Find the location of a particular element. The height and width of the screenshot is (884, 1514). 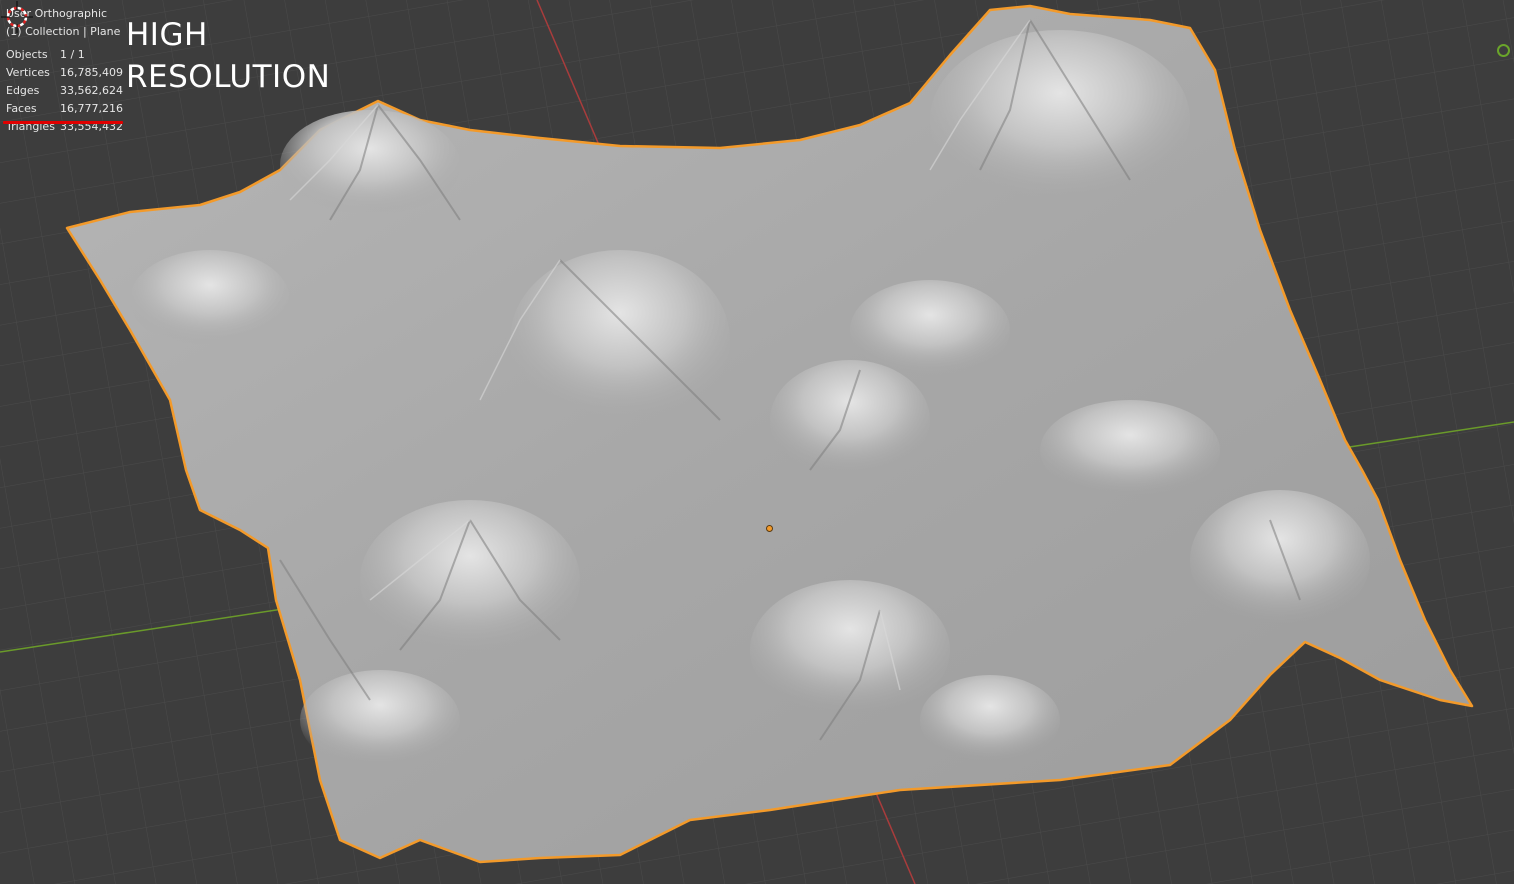

resolution-caption: HIGH RESOLUTION is located at coordinates (228, 56).